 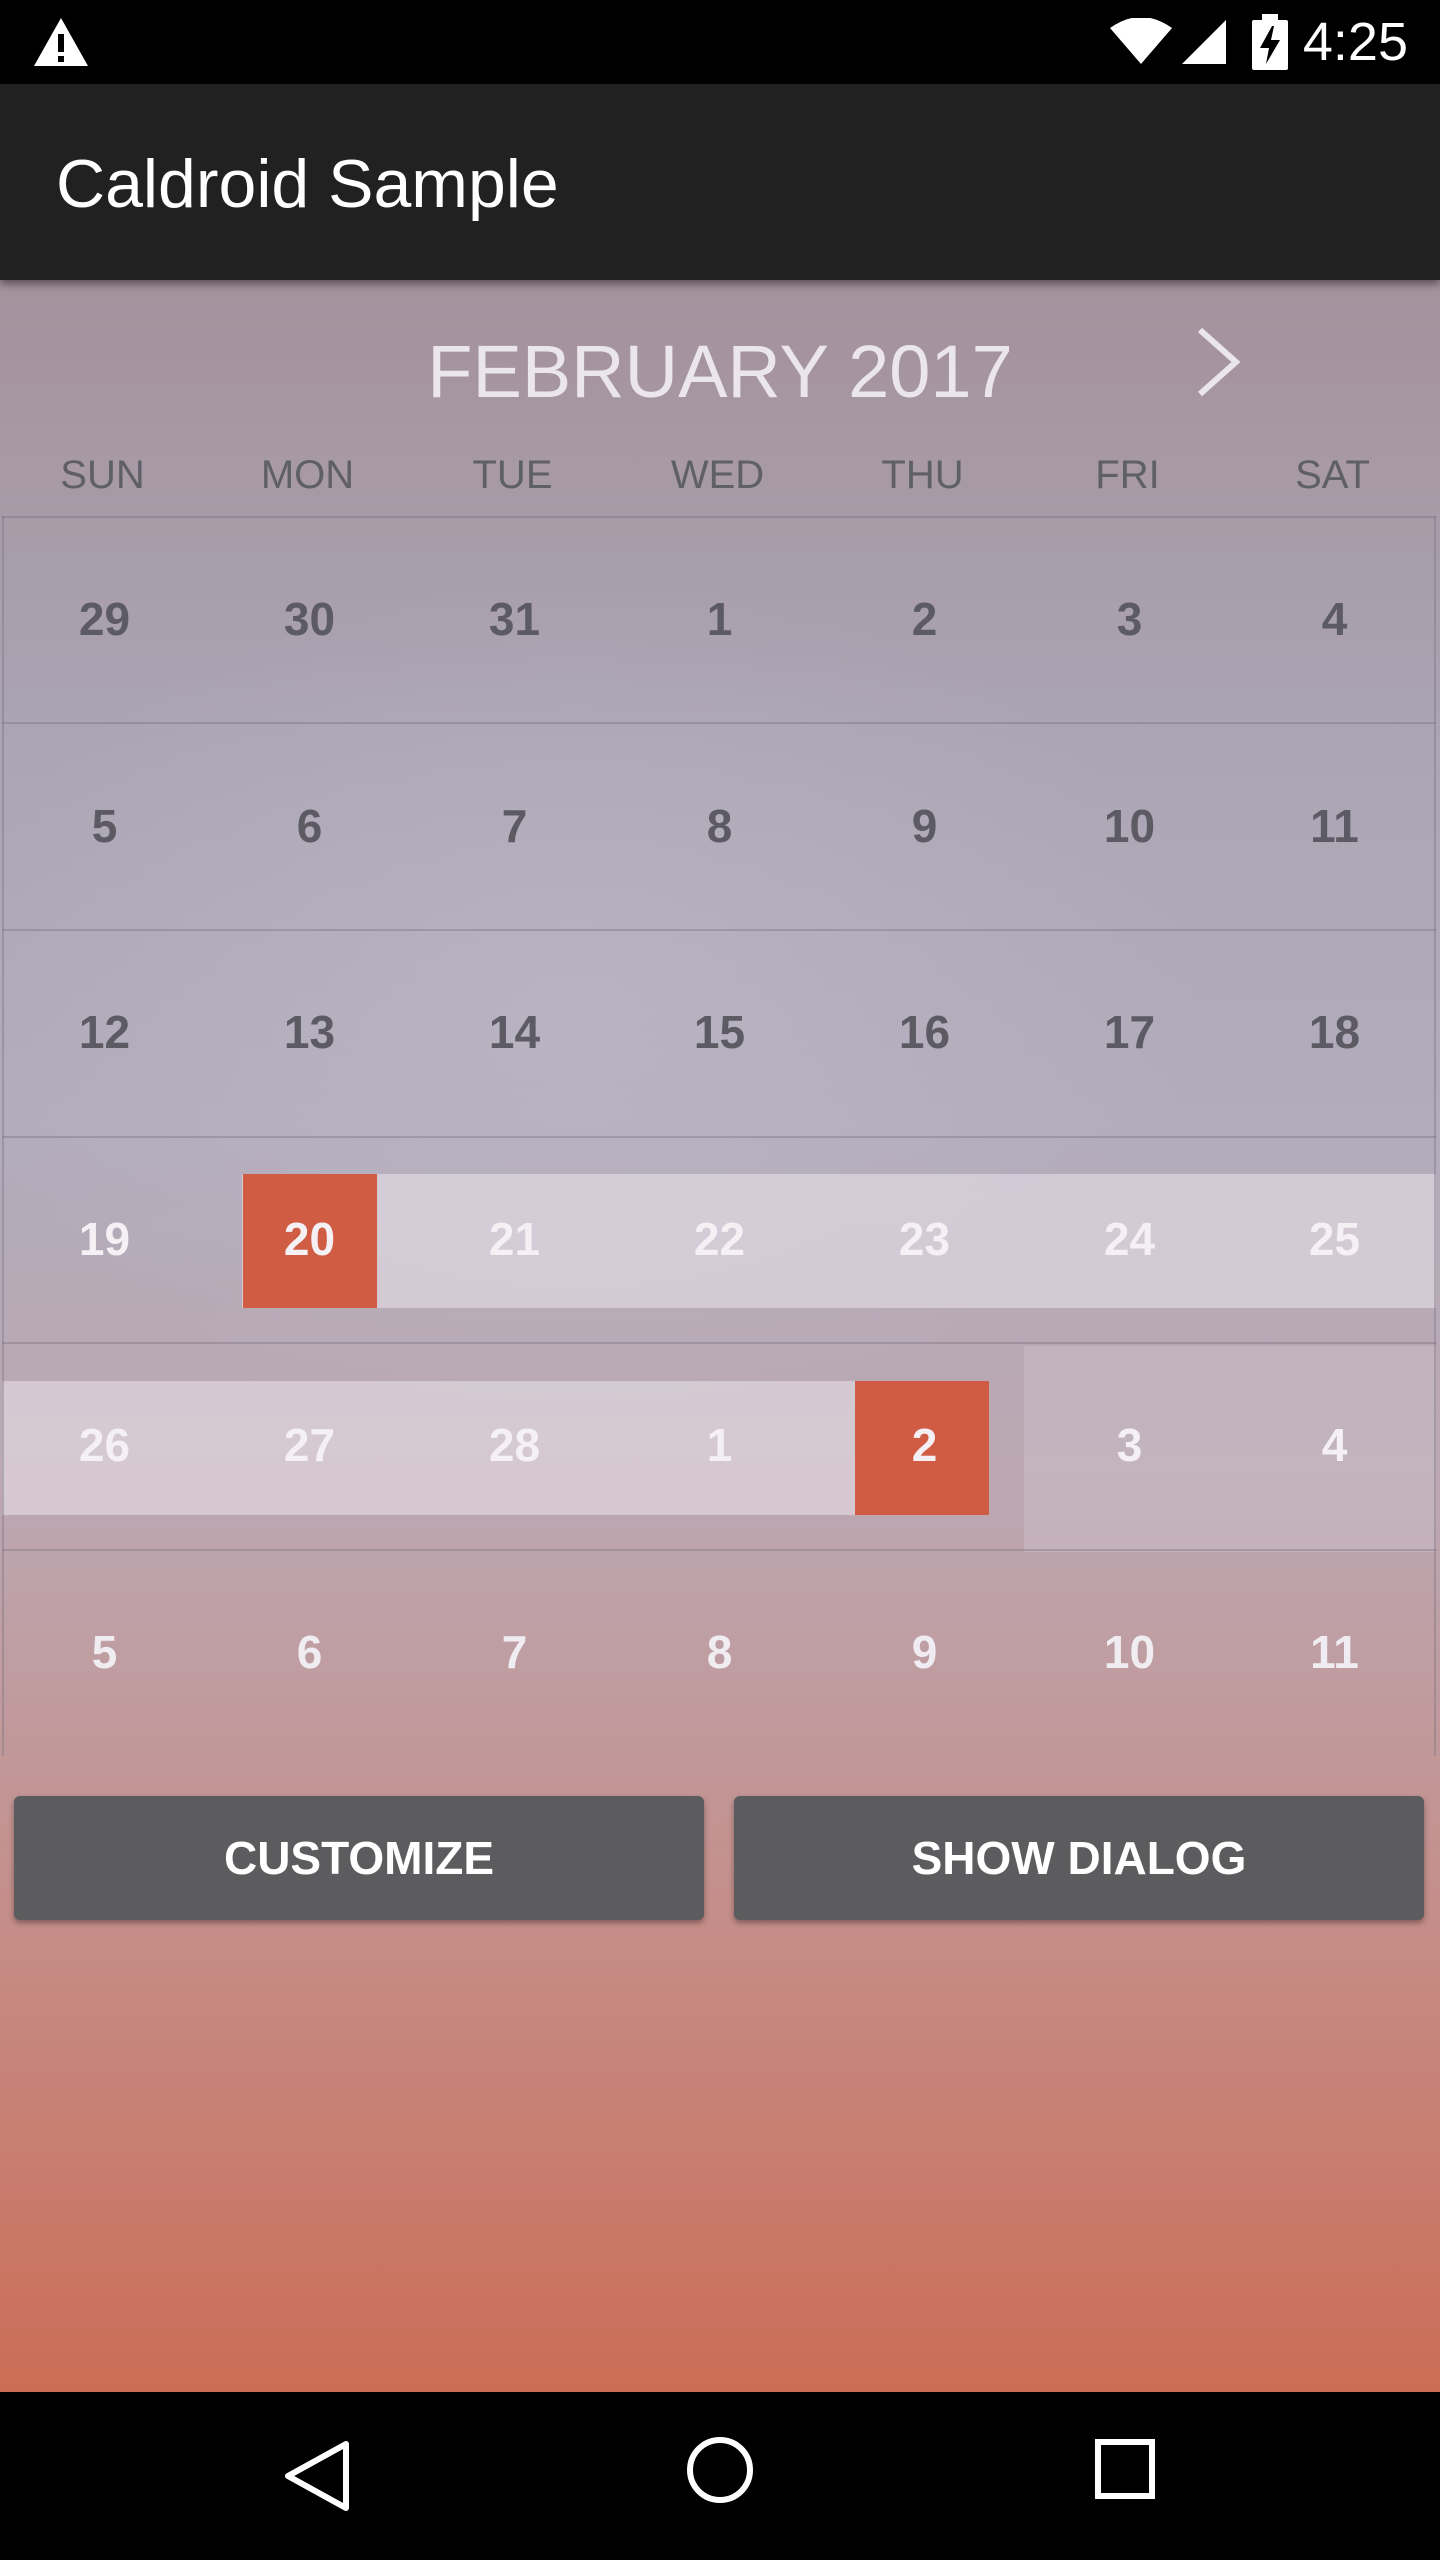 What do you see at coordinates (61, 42) in the screenshot?
I see `warning-icon` at bounding box center [61, 42].